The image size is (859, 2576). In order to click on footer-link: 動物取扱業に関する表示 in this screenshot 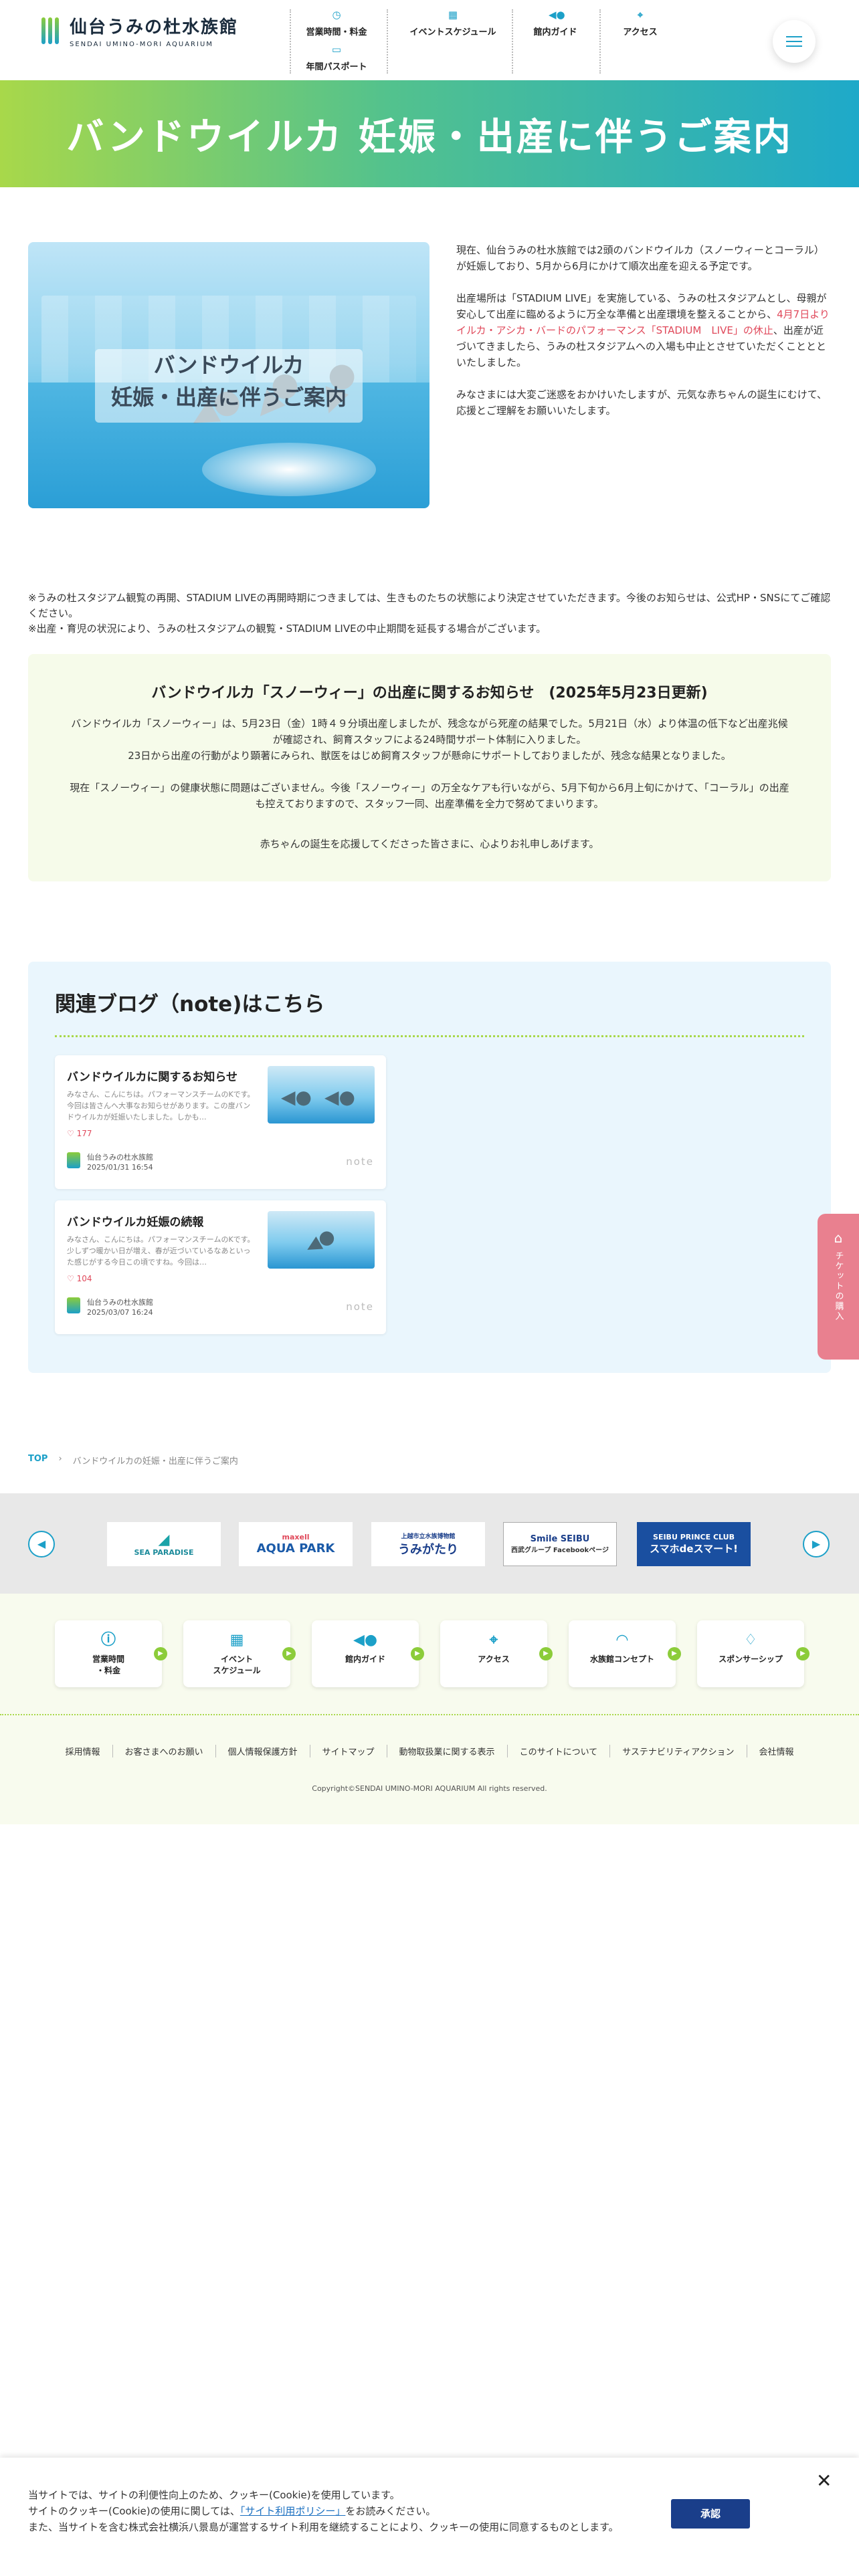, I will do `click(446, 1751)`.